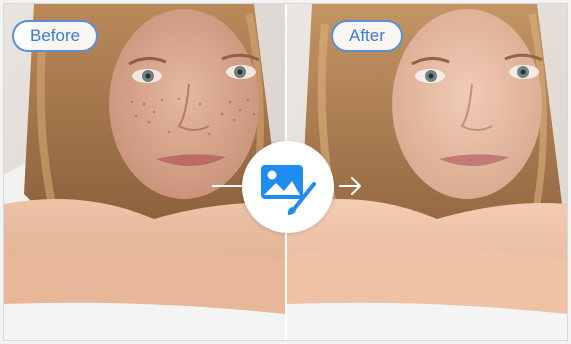 This screenshot has height=344, width=571. Describe the element at coordinates (288, 190) in the screenshot. I see `image-edit-icon` at that location.